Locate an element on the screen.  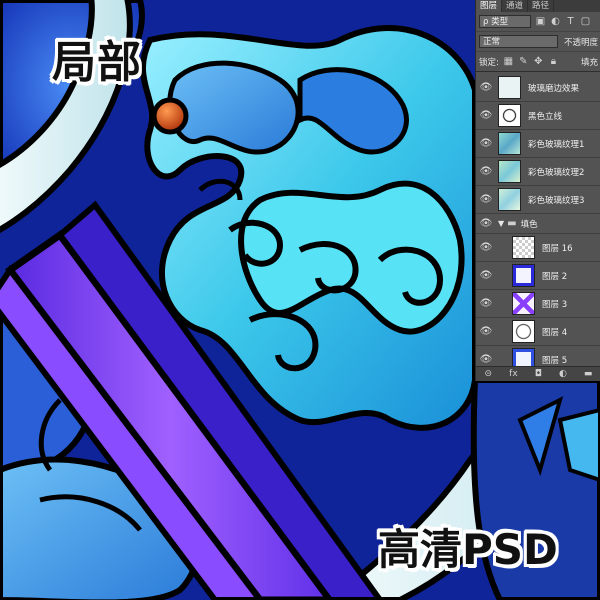
lock-label: 锁定: is located at coordinates (489, 62).